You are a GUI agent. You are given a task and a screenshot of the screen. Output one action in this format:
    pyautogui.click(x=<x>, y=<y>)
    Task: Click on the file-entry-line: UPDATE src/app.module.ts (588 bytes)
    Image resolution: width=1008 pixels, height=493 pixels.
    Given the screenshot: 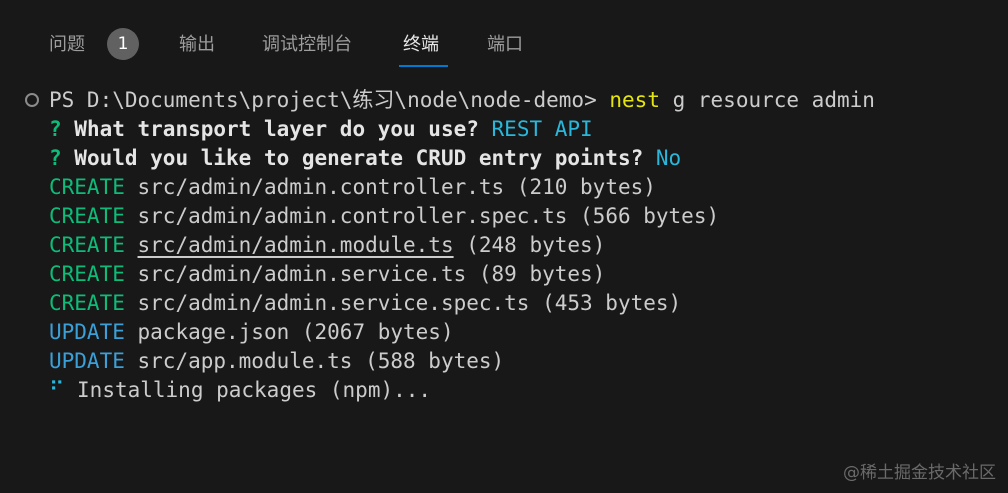 What is the action you would take?
    pyautogui.click(x=276, y=361)
    